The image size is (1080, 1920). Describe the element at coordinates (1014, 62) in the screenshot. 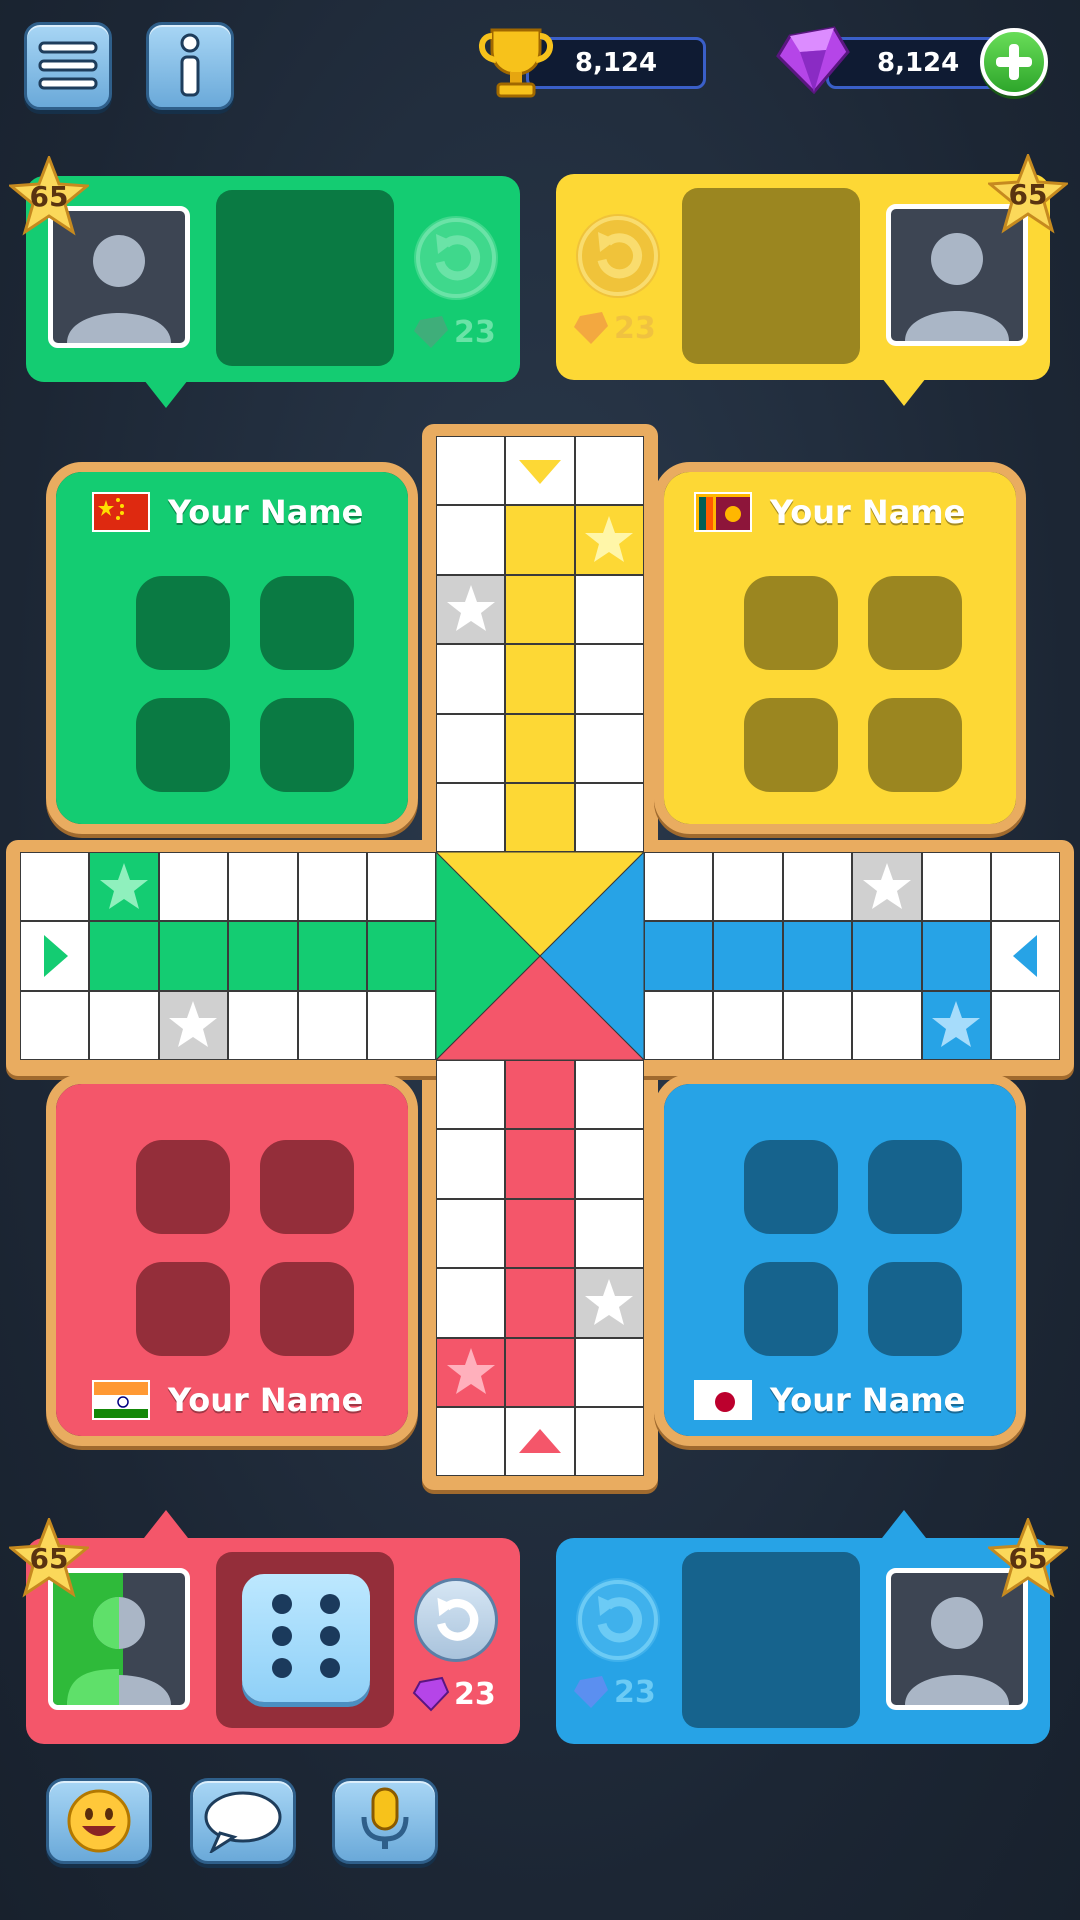

I see `add-gems-button` at that location.